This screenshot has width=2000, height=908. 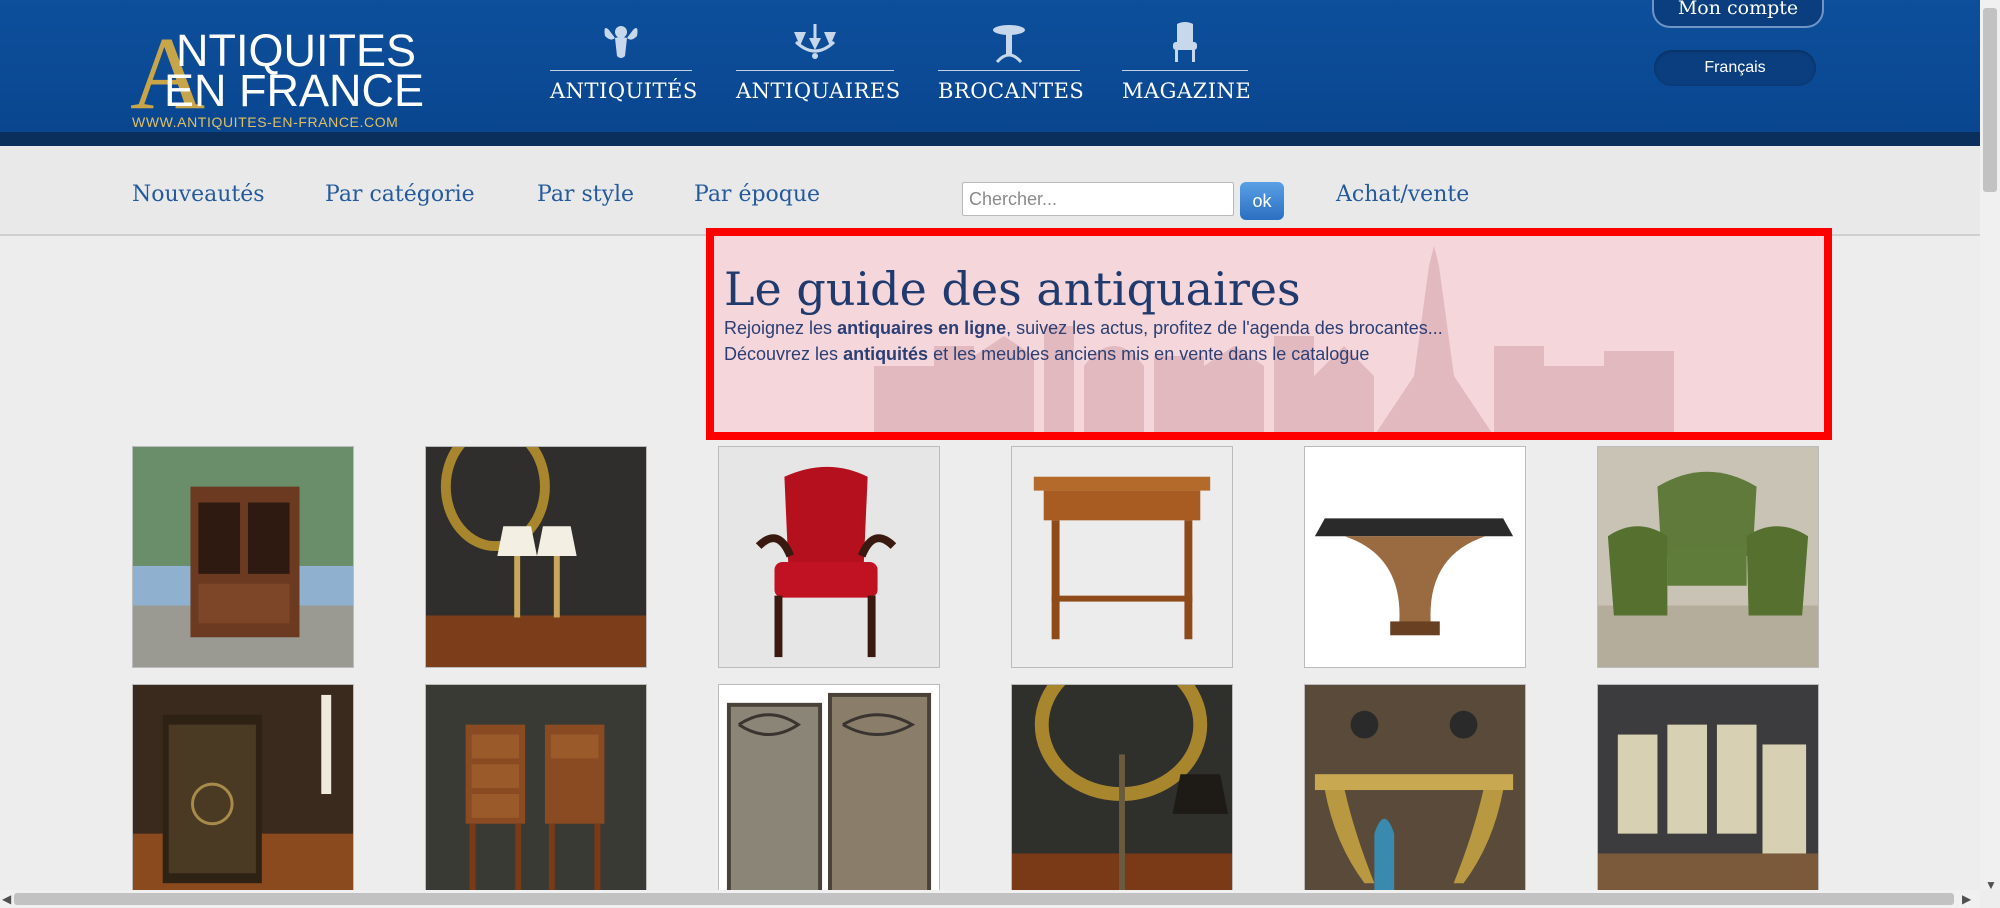 I want to click on product-tile-glass-table, so click(x=1415, y=557).